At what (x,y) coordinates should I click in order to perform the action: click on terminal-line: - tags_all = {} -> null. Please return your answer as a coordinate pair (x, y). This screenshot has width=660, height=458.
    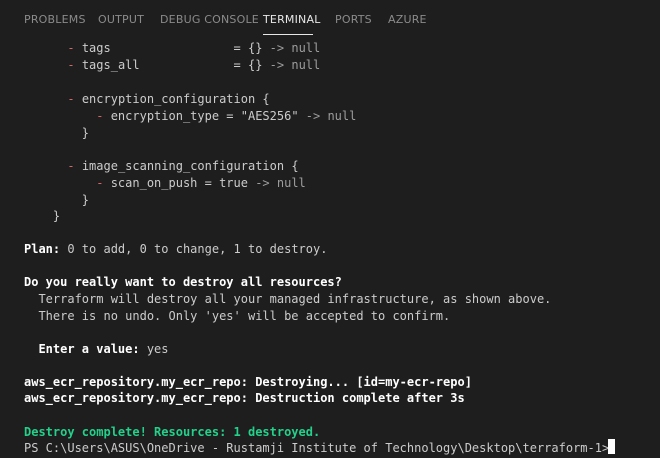
    Looking at the image, I should click on (172, 65).